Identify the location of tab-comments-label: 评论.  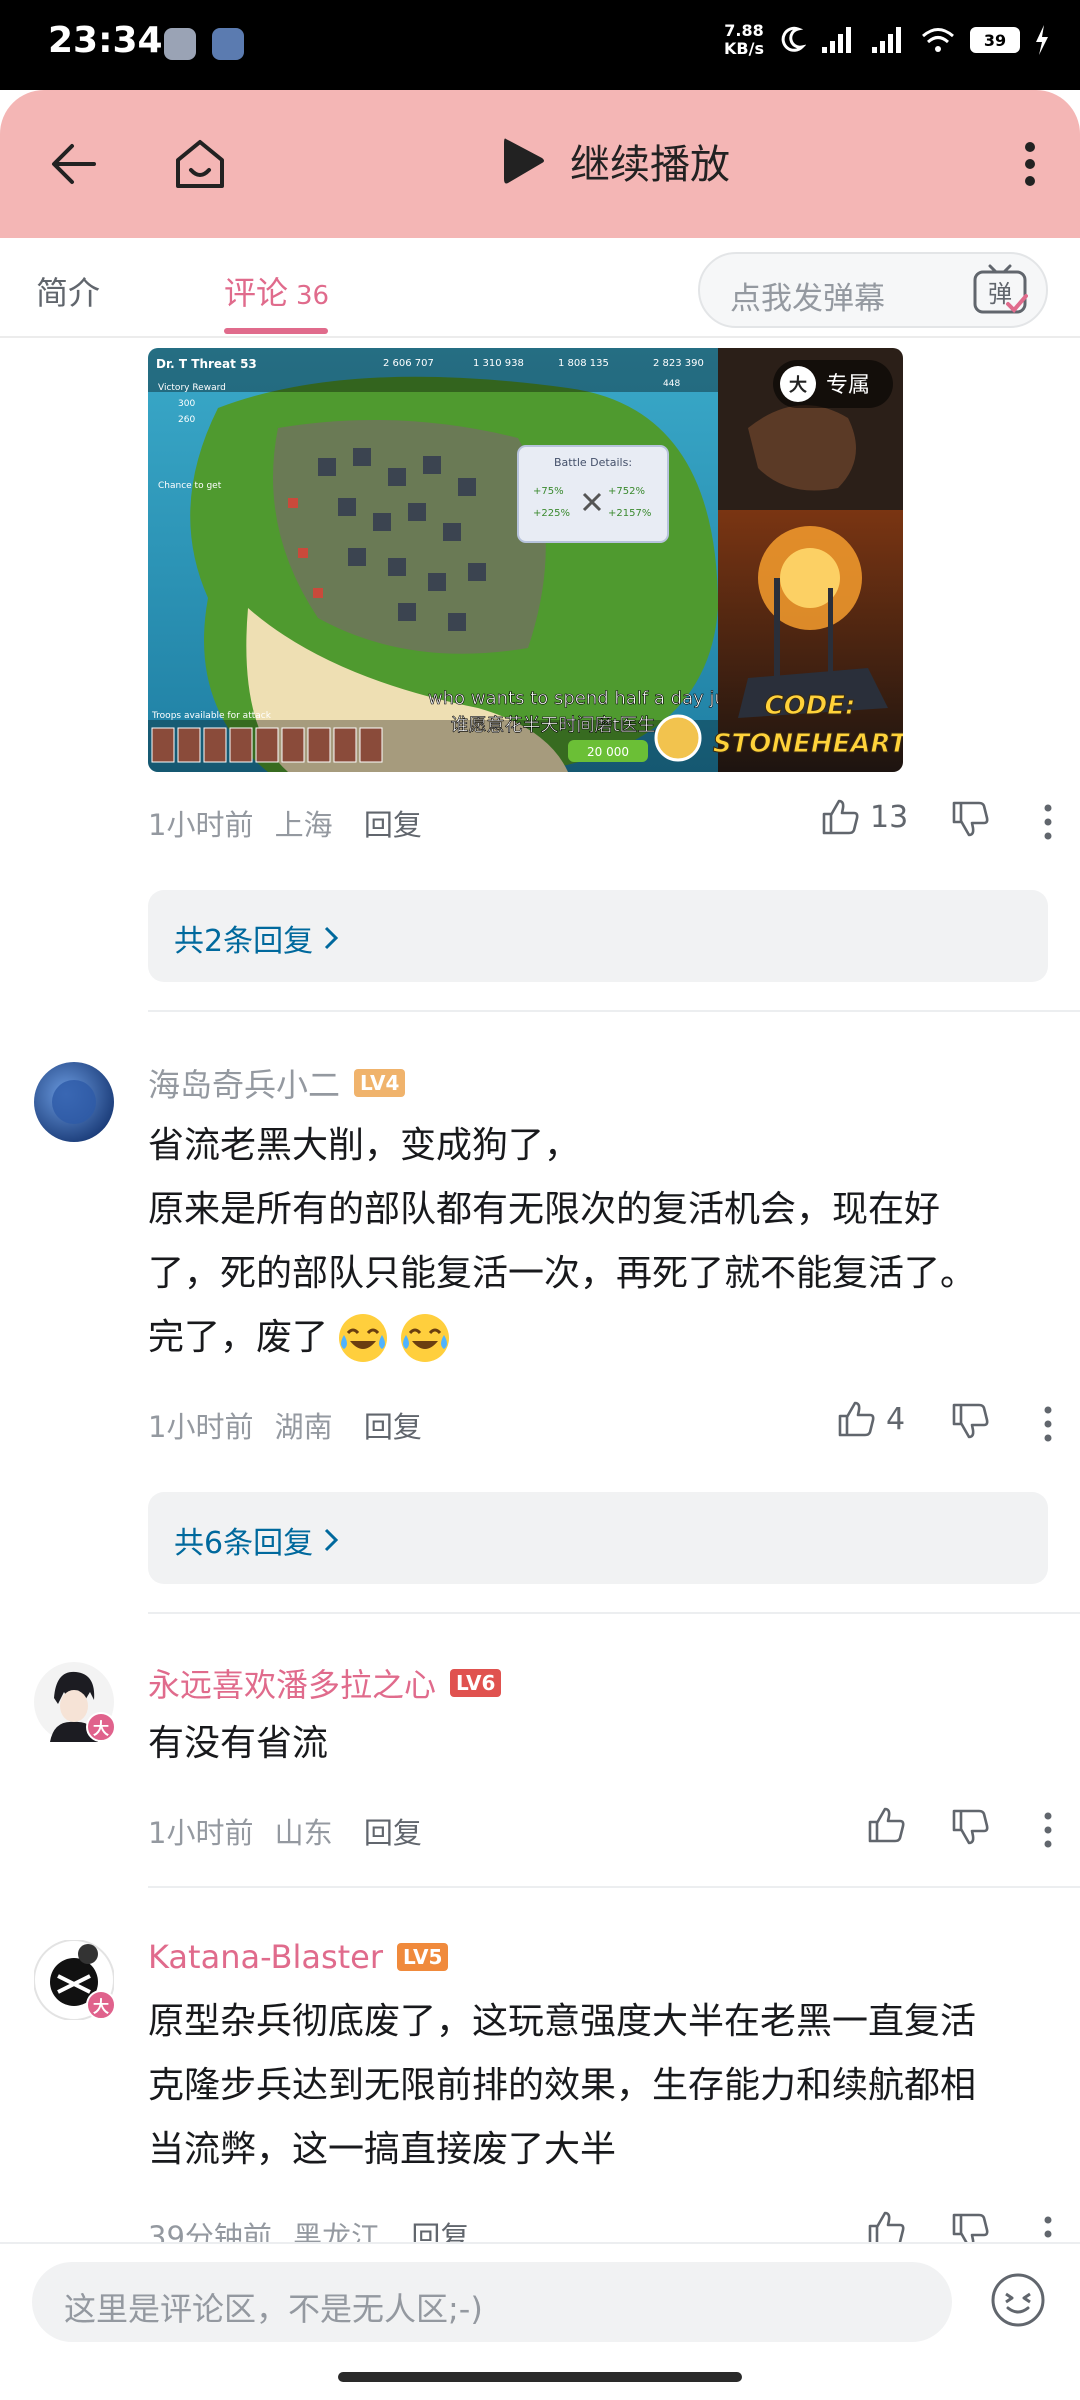
(256, 293).